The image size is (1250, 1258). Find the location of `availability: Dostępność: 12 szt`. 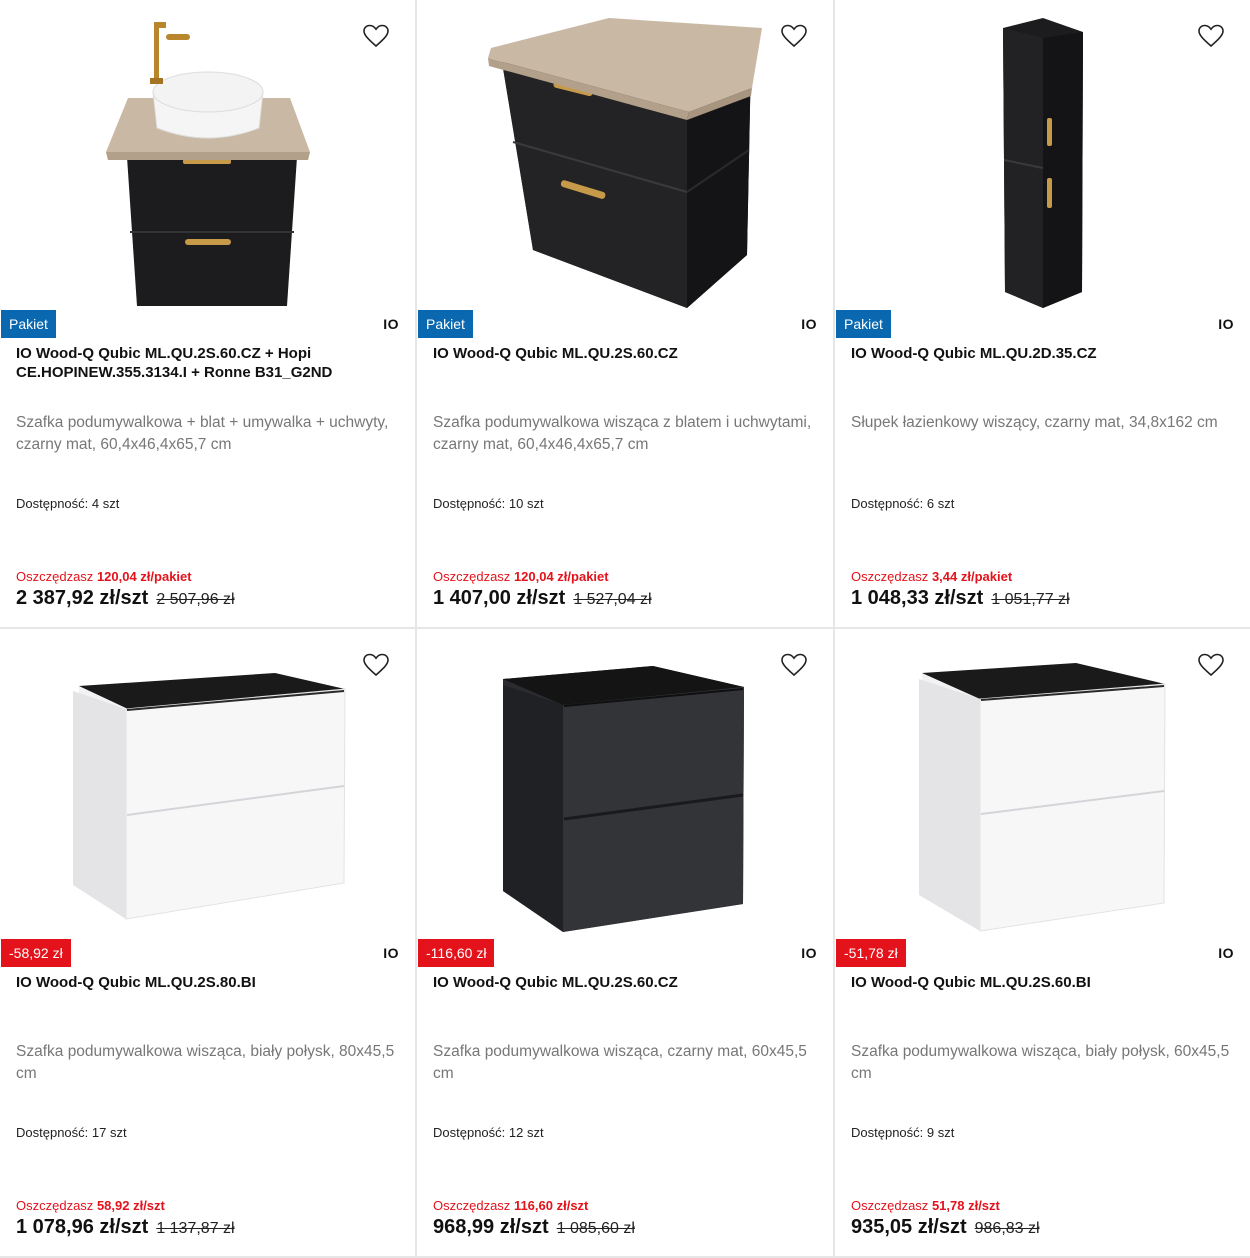

availability: Dostępność: 12 szt is located at coordinates (488, 1132).